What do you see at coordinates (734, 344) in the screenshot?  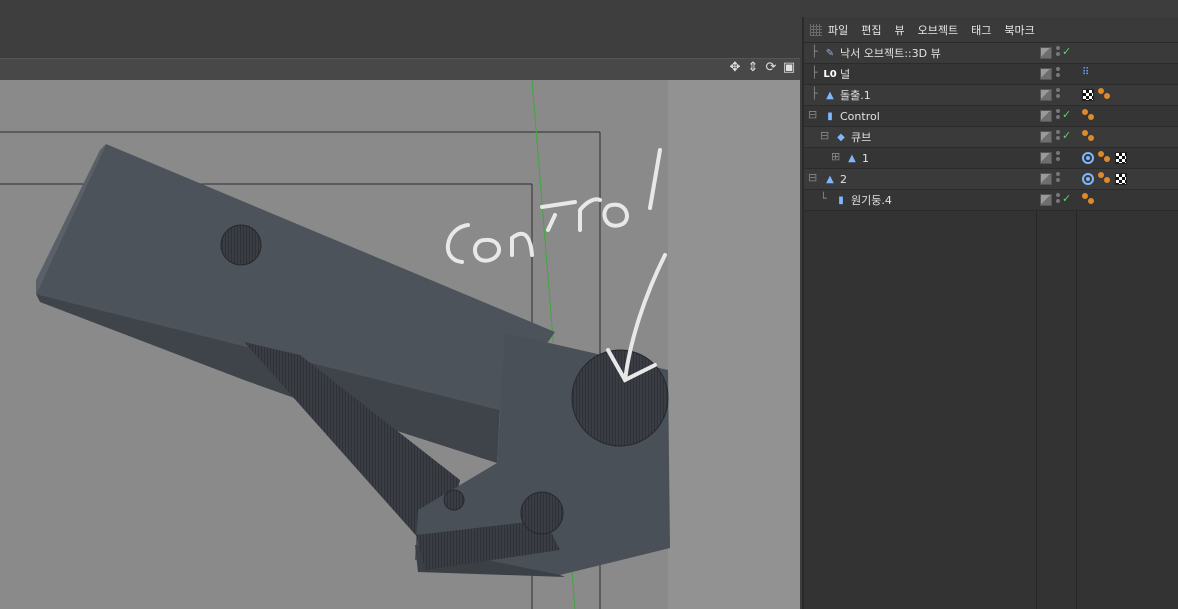 I see `viewport-safe-frame-outside` at bounding box center [734, 344].